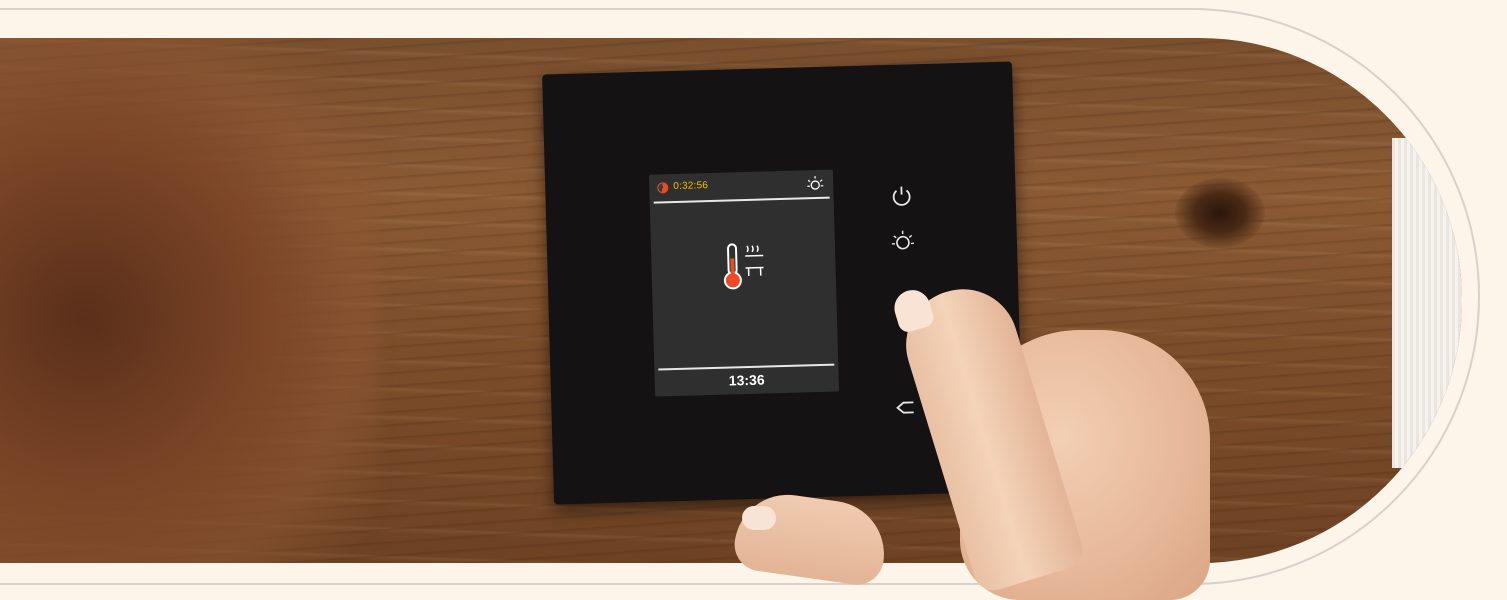 The image size is (1507, 600). Describe the element at coordinates (1220, 213) in the screenshot. I see `wood-knot` at that location.